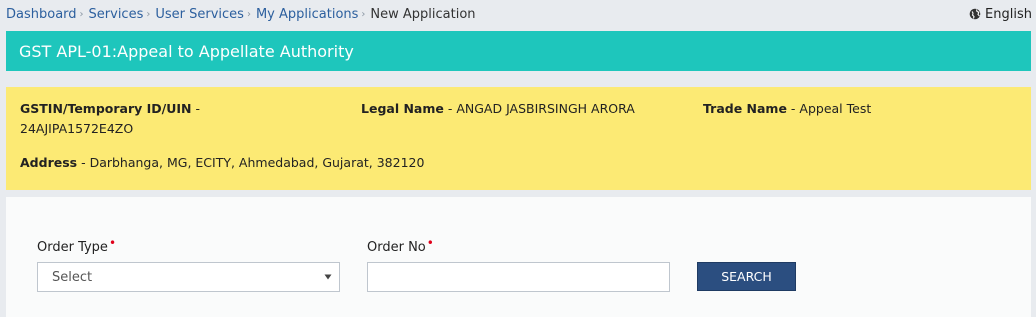 This screenshot has height=317, width=1036. Describe the element at coordinates (328, 277) in the screenshot. I see `caret-down-icon` at that location.